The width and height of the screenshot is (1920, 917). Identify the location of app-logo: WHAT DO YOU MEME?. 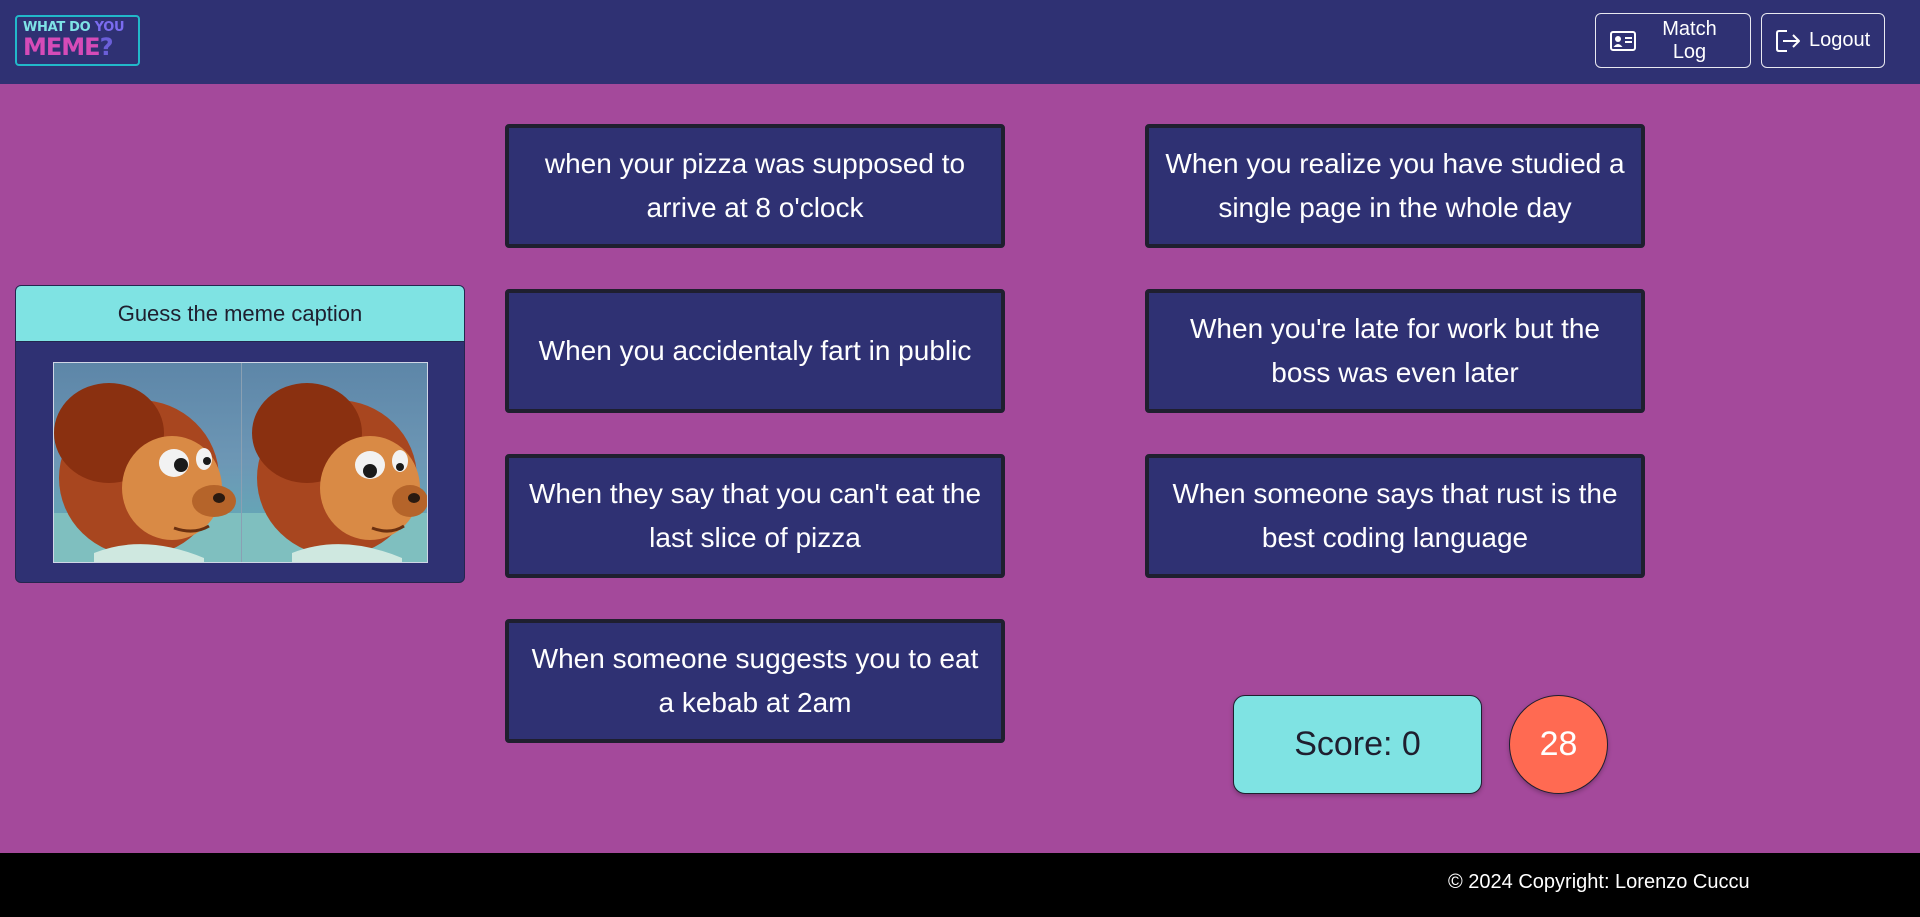
(77, 40).